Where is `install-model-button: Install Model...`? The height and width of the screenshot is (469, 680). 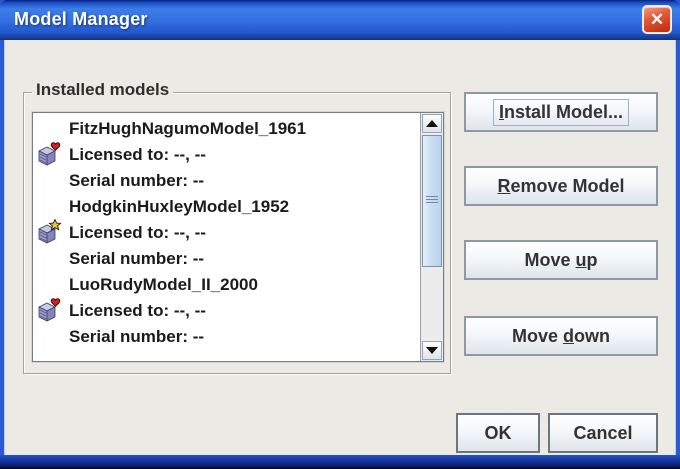
install-model-button: Install Model... is located at coordinates (561, 112).